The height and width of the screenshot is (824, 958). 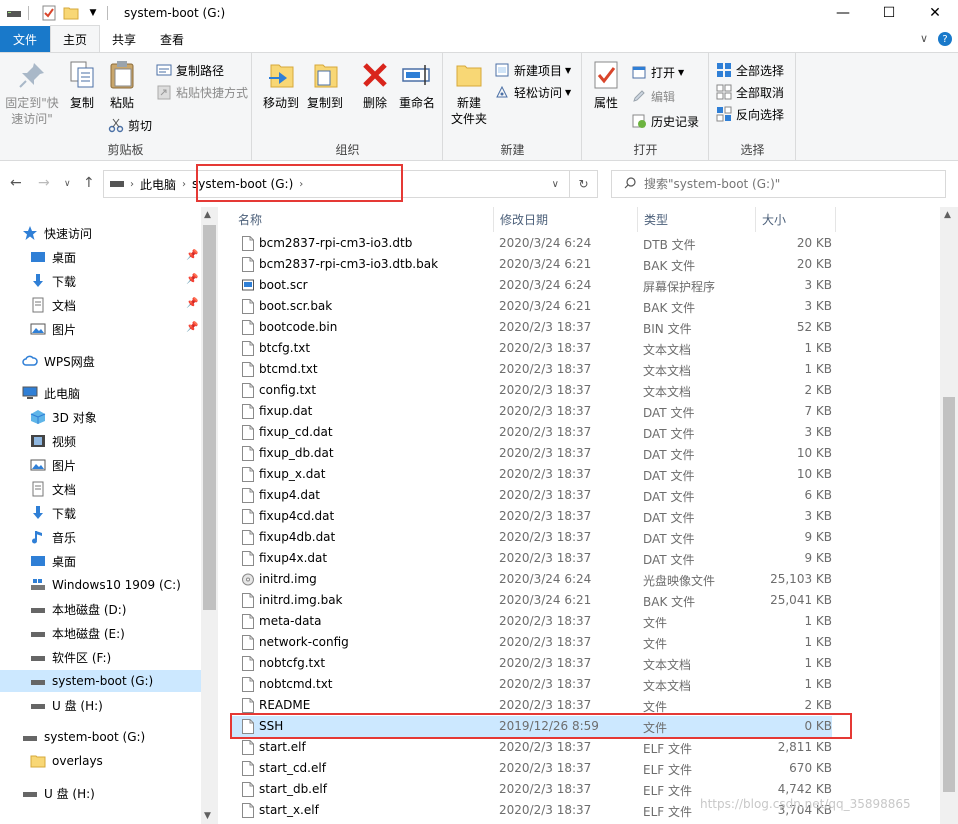 What do you see at coordinates (750, 70) in the screenshot?
I see `select-all-button: 全部选择` at bounding box center [750, 70].